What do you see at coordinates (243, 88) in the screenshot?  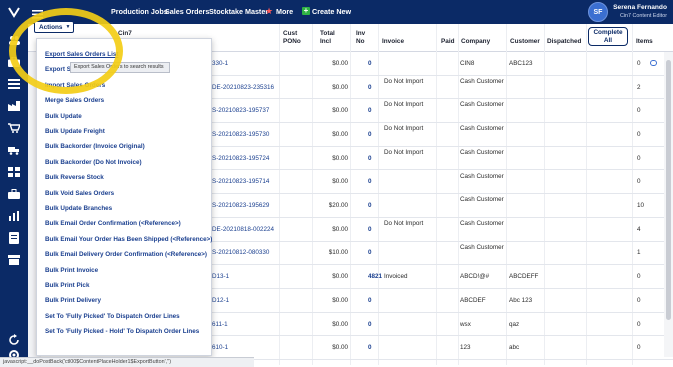 I see `sales-order-link: DE-20210823-235316` at bounding box center [243, 88].